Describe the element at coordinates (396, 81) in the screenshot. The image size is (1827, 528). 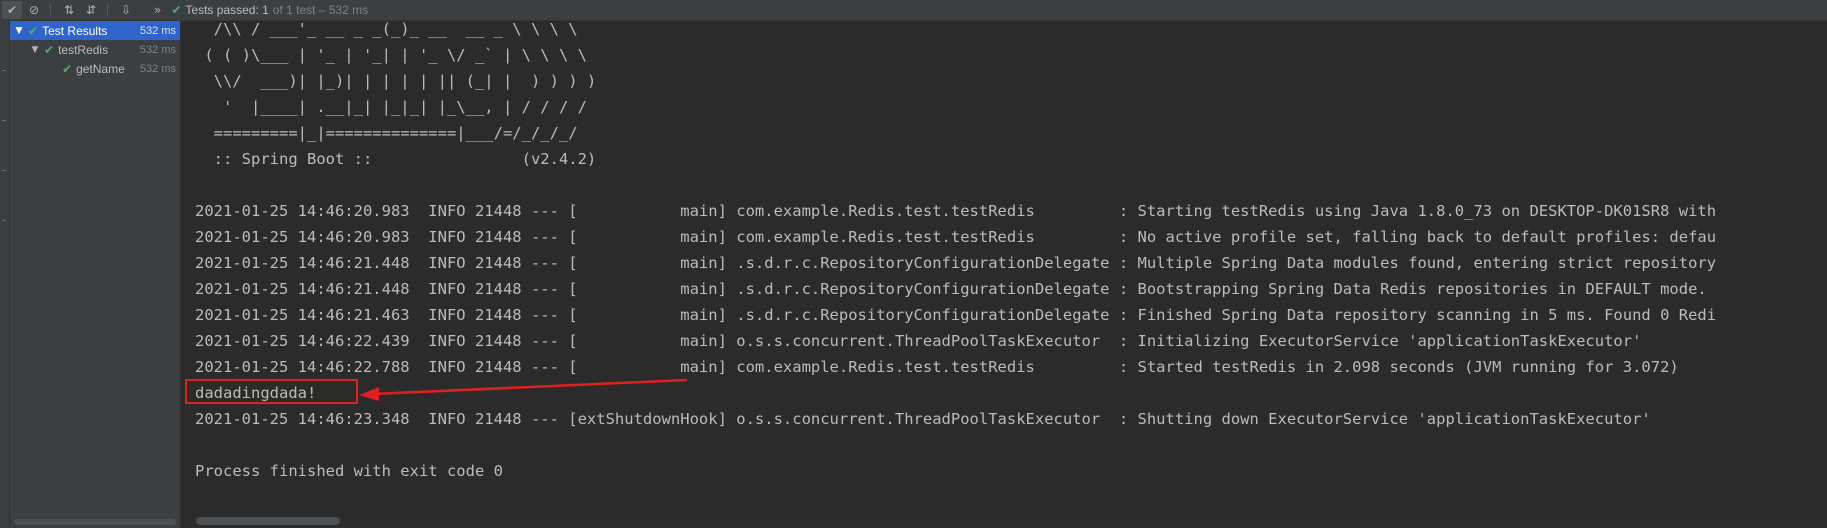
I see `console-line: \\/ ___)| |_)| | | | | || (_| | ) ) ) )` at that location.